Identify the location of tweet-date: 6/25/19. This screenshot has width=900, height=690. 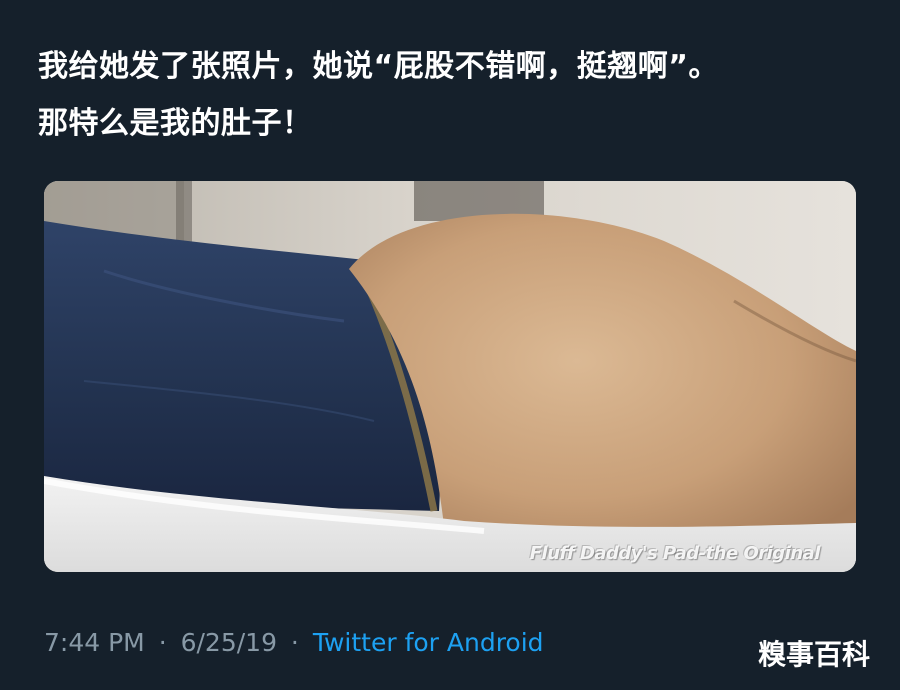
(229, 642).